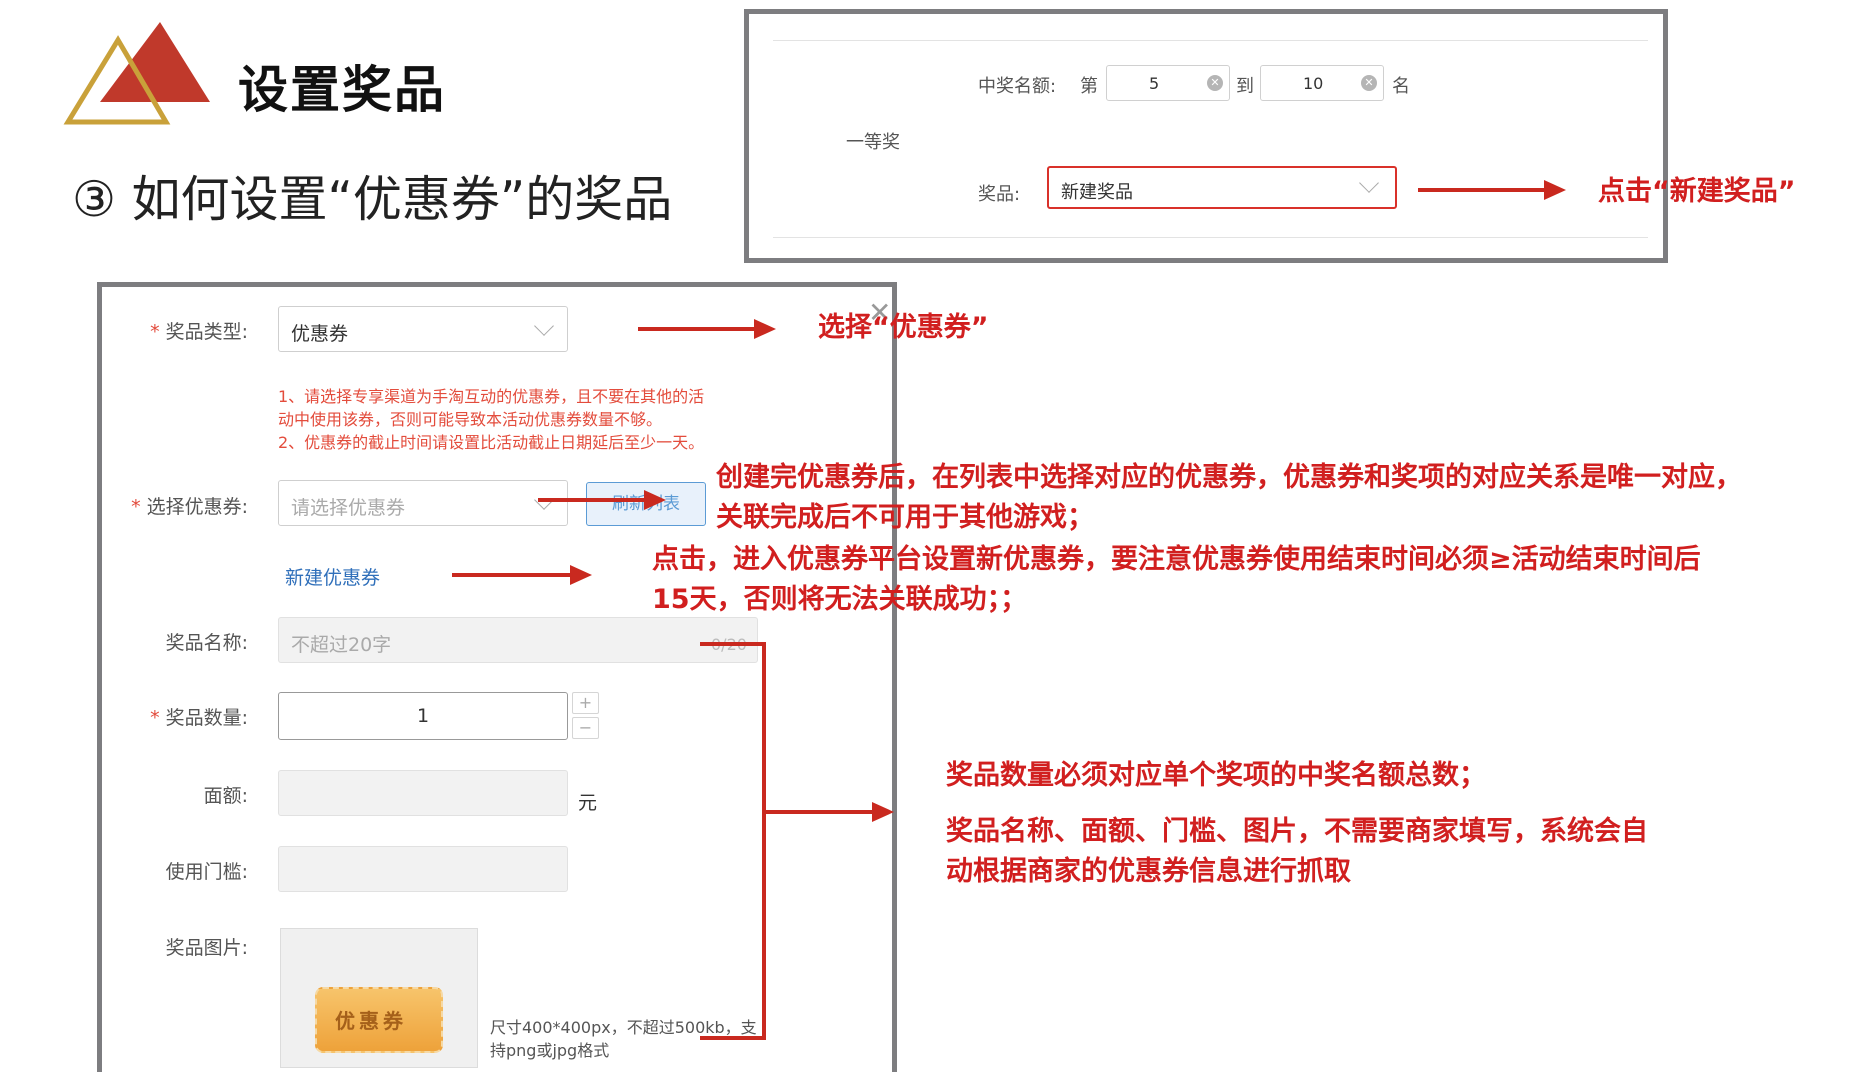 This screenshot has height=1072, width=1865. Describe the element at coordinates (1089, 86) in the screenshot. I see `rank-from-label: 第` at that location.